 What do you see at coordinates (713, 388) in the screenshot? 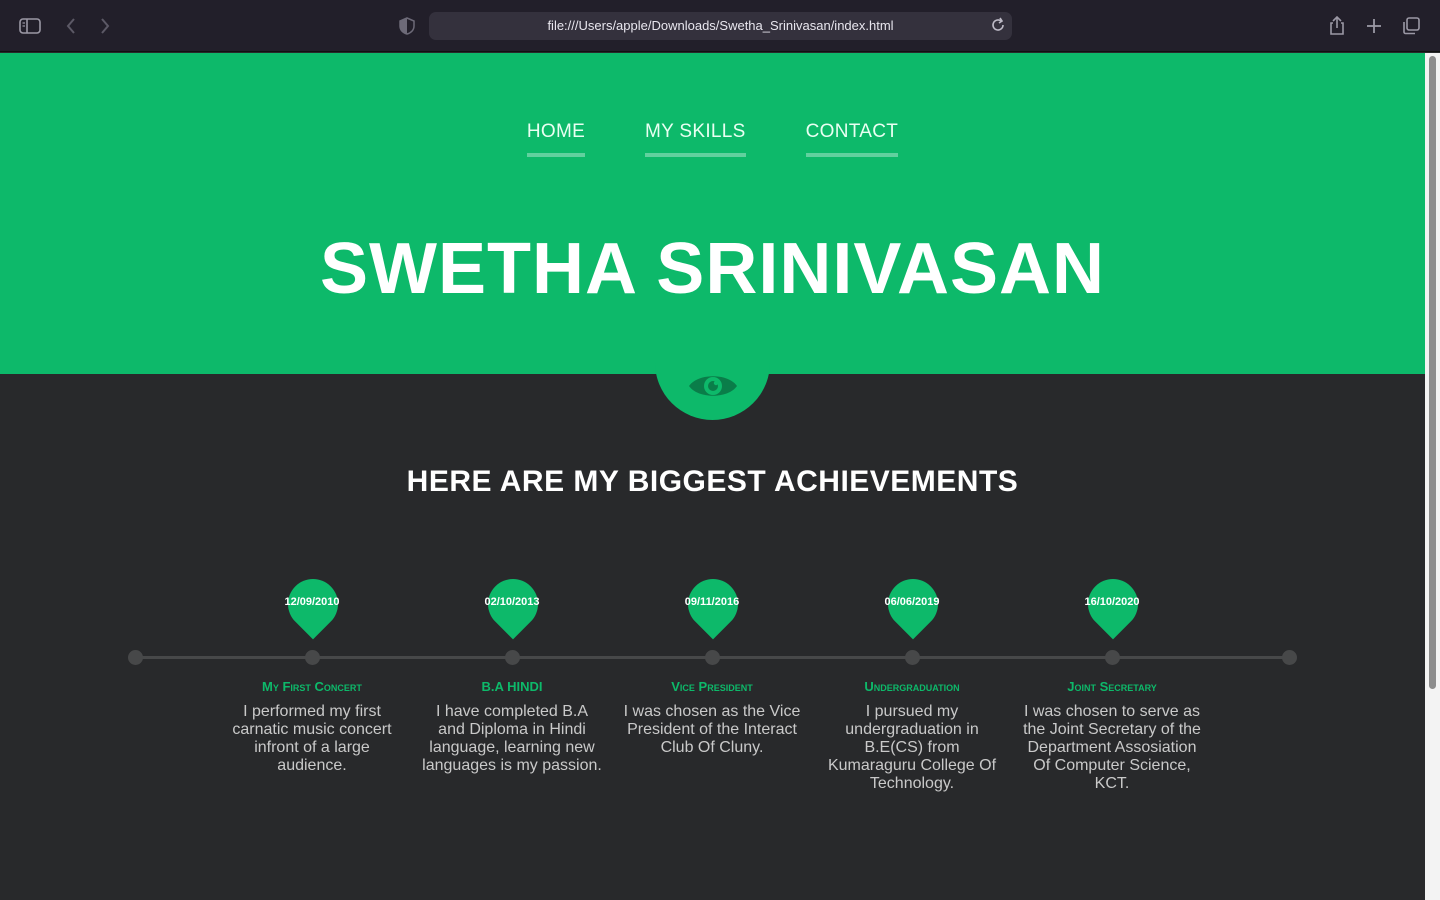
I see `eye-icon` at bounding box center [713, 388].